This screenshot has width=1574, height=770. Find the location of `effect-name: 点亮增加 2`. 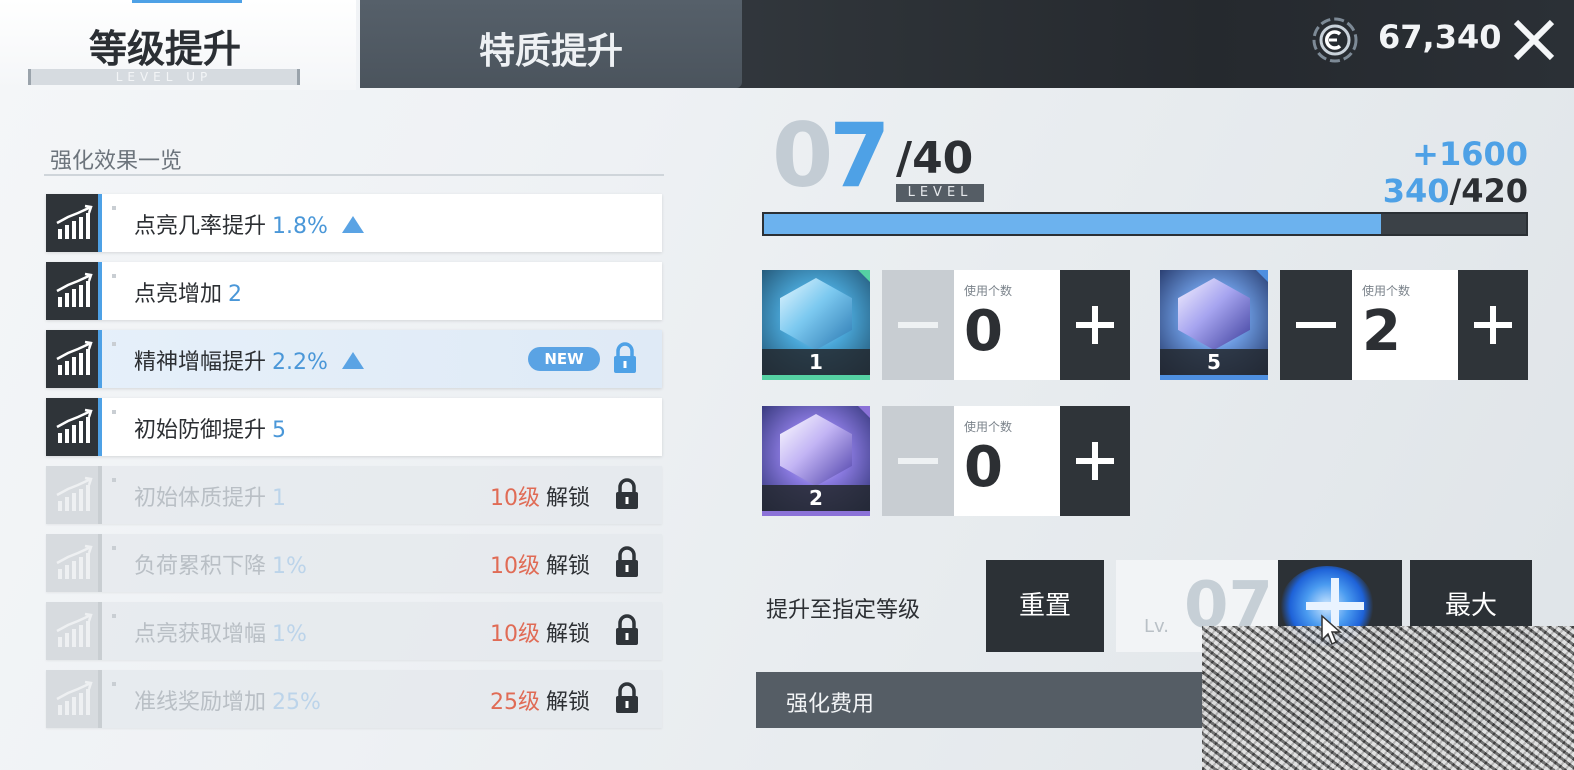

effect-name: 点亮增加 2 is located at coordinates (188, 292).